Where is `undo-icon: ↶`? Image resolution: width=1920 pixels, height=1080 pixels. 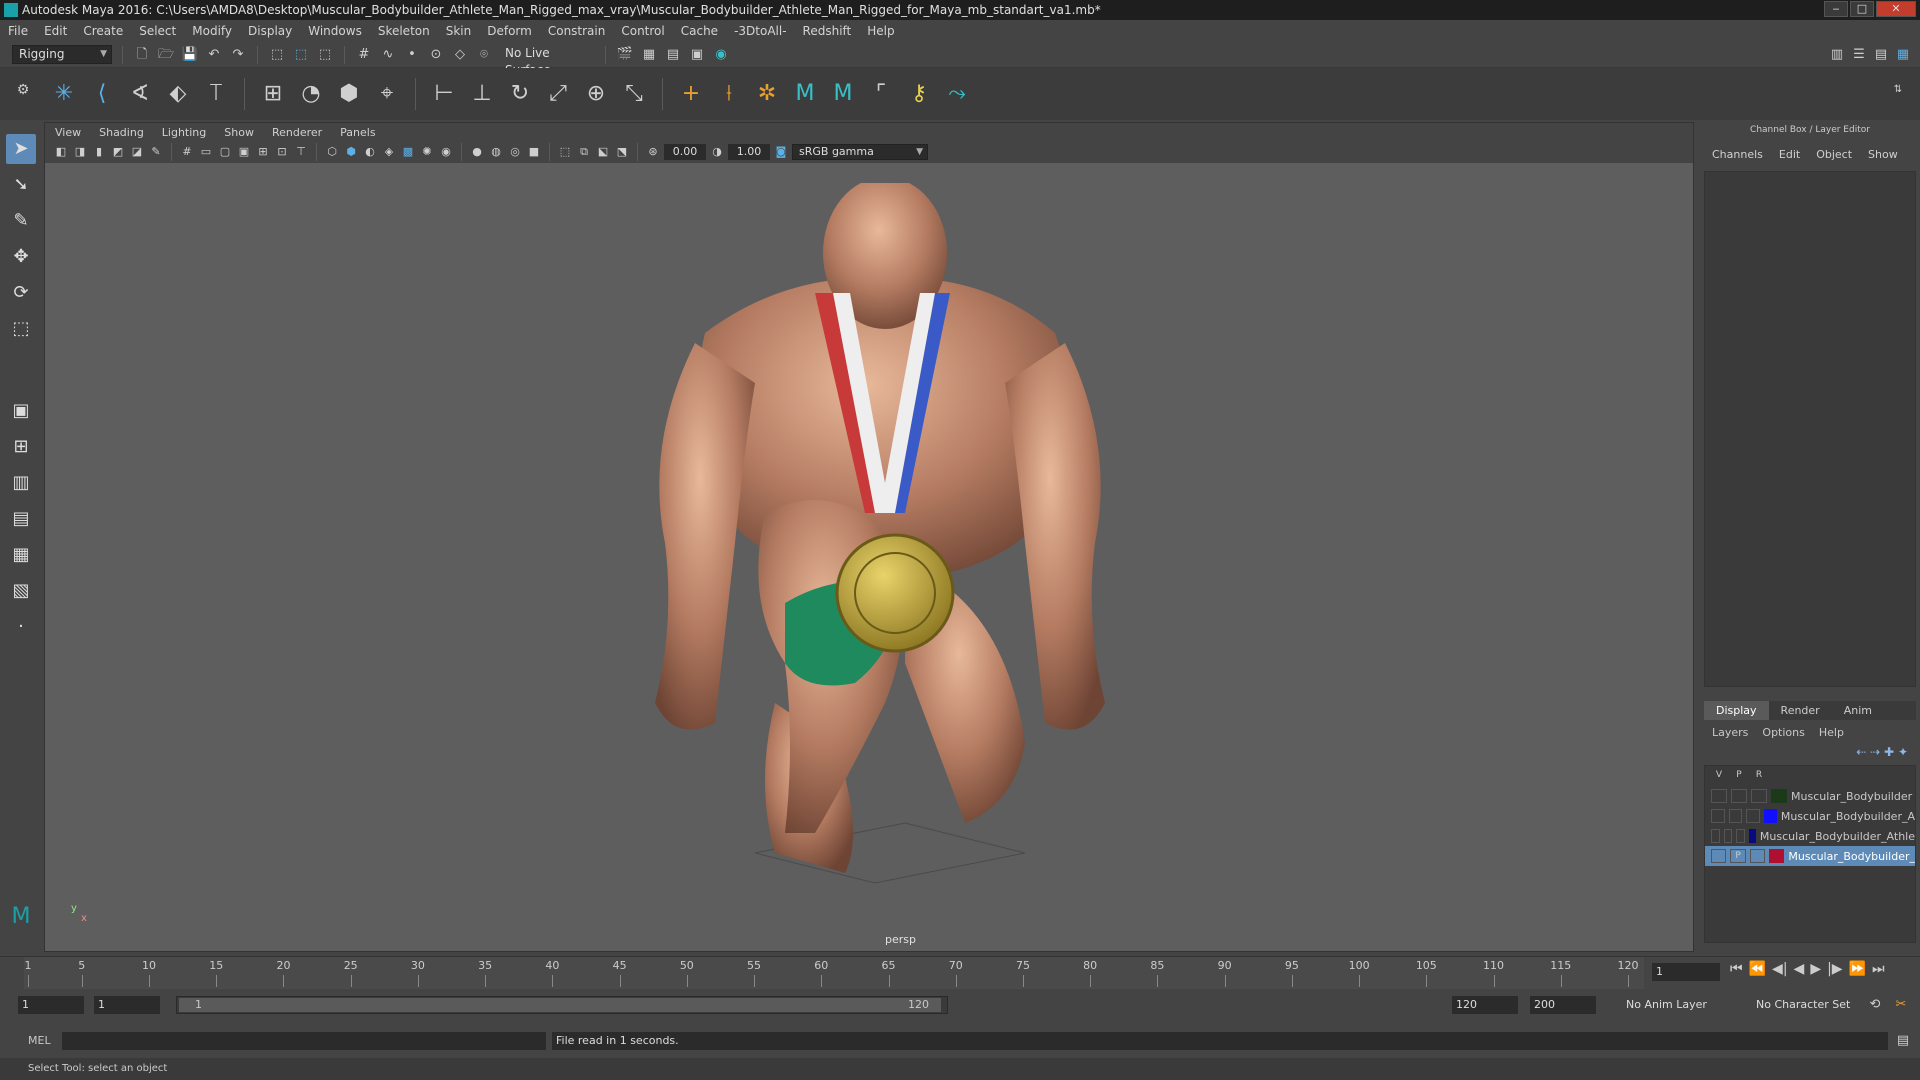 undo-icon: ↶ is located at coordinates (214, 55).